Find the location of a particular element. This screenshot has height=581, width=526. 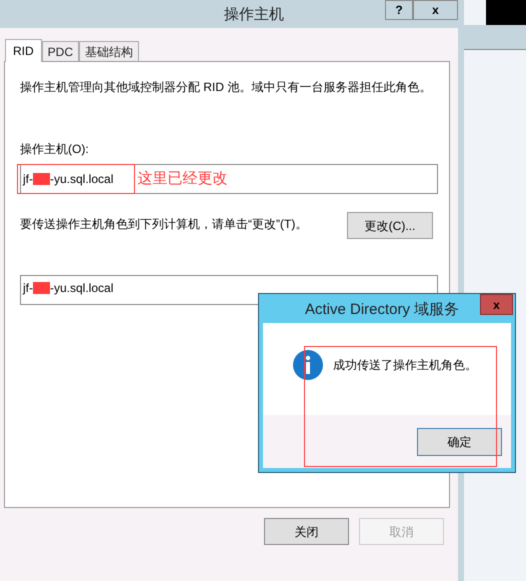

info-icon is located at coordinates (308, 365).